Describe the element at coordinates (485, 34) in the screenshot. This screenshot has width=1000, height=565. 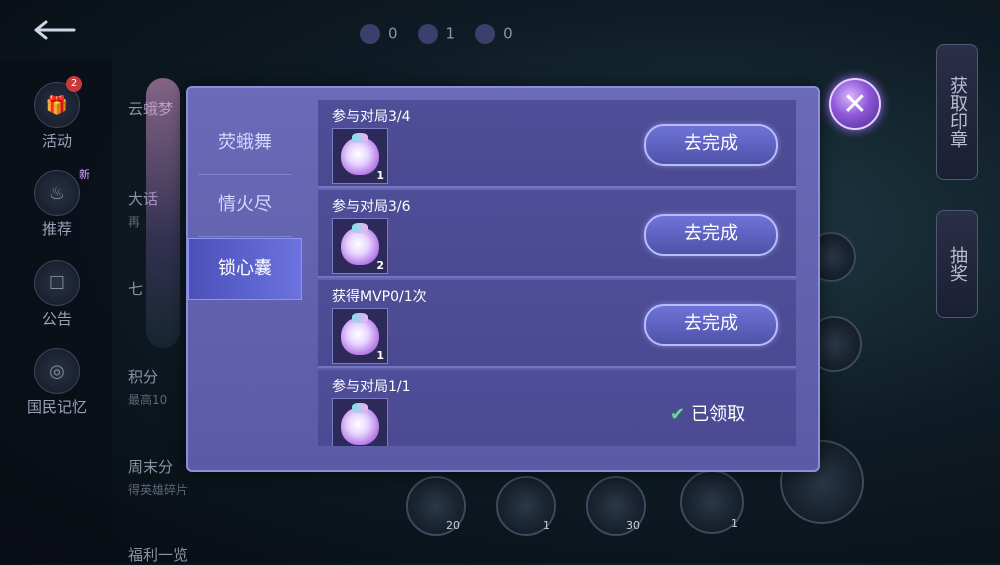
I see `pouch-icon` at that location.